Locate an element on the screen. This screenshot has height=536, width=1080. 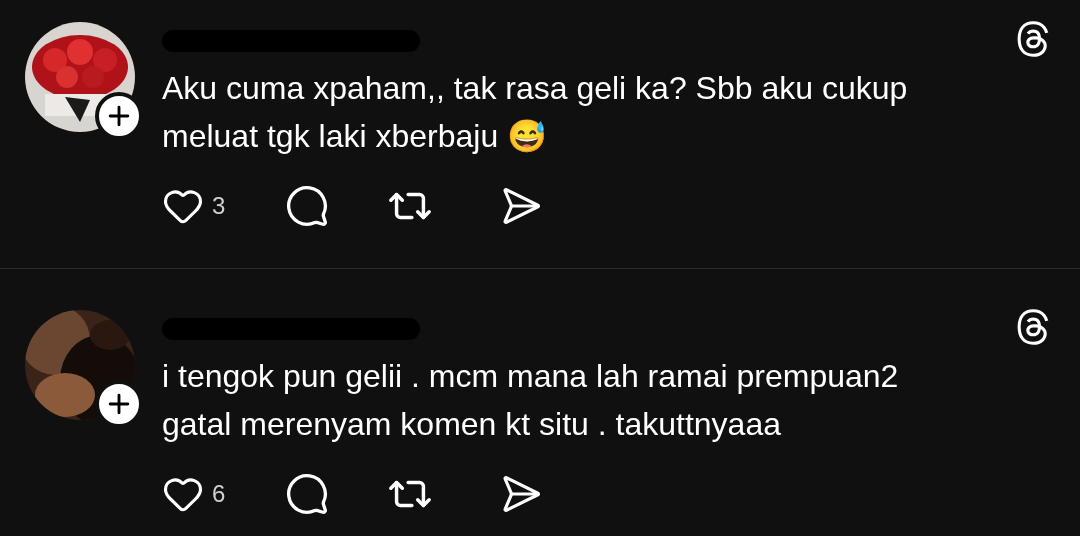
post-text: Aku cuma xpaham,, tak rasa geli ka? Sbb aku cukup meluat tgk laki xberbaju 😅 is located at coordinates (535, 112).